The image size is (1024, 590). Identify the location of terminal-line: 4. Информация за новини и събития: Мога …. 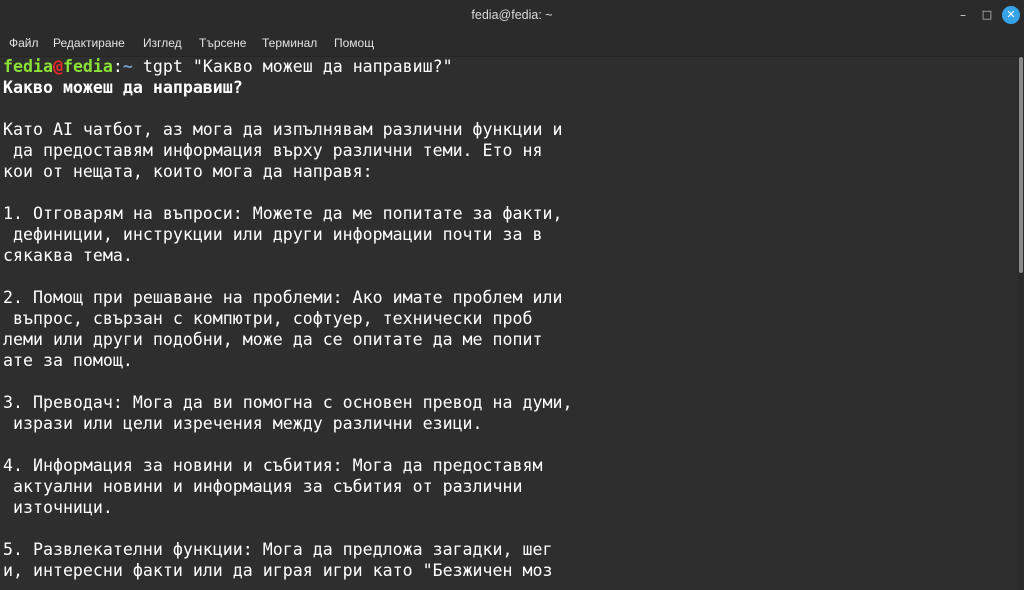
(273, 465).